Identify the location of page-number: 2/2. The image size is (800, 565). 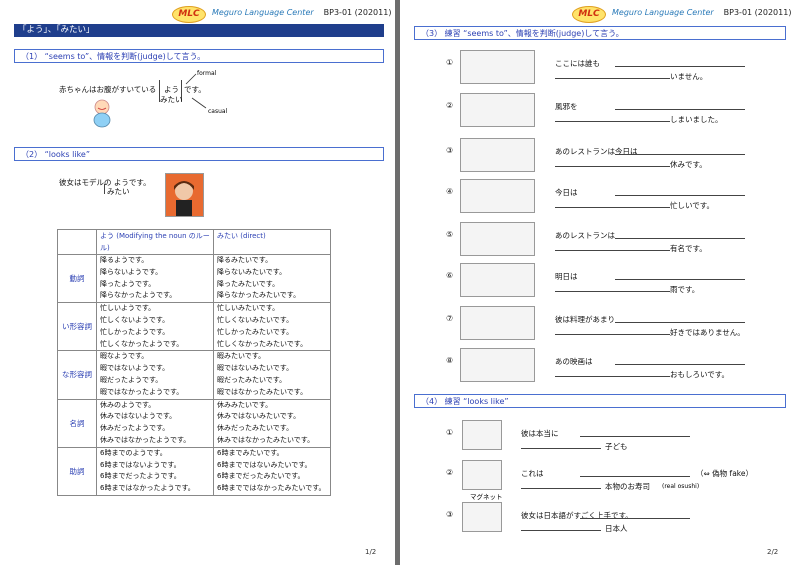
(773, 552).